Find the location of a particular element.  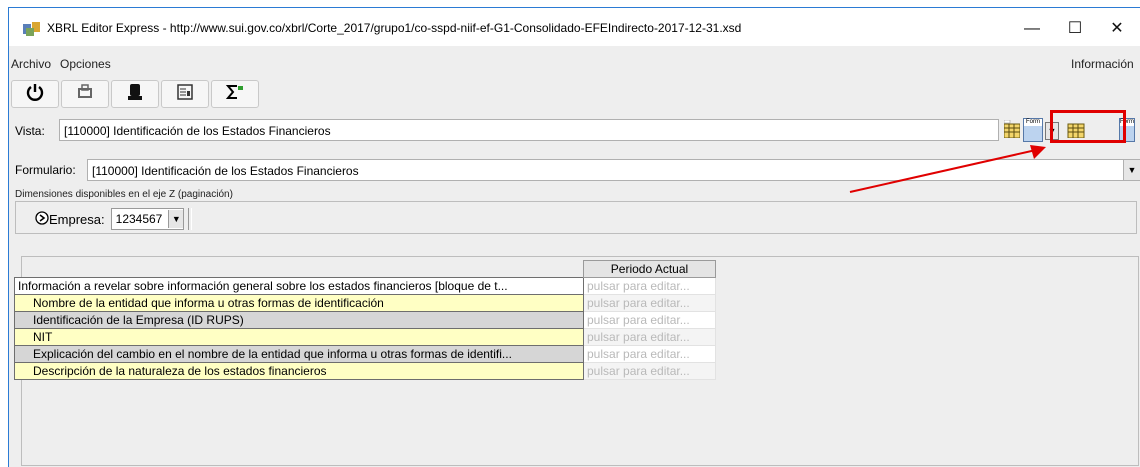

menu-opciones: Opciones is located at coordinates (85, 64).